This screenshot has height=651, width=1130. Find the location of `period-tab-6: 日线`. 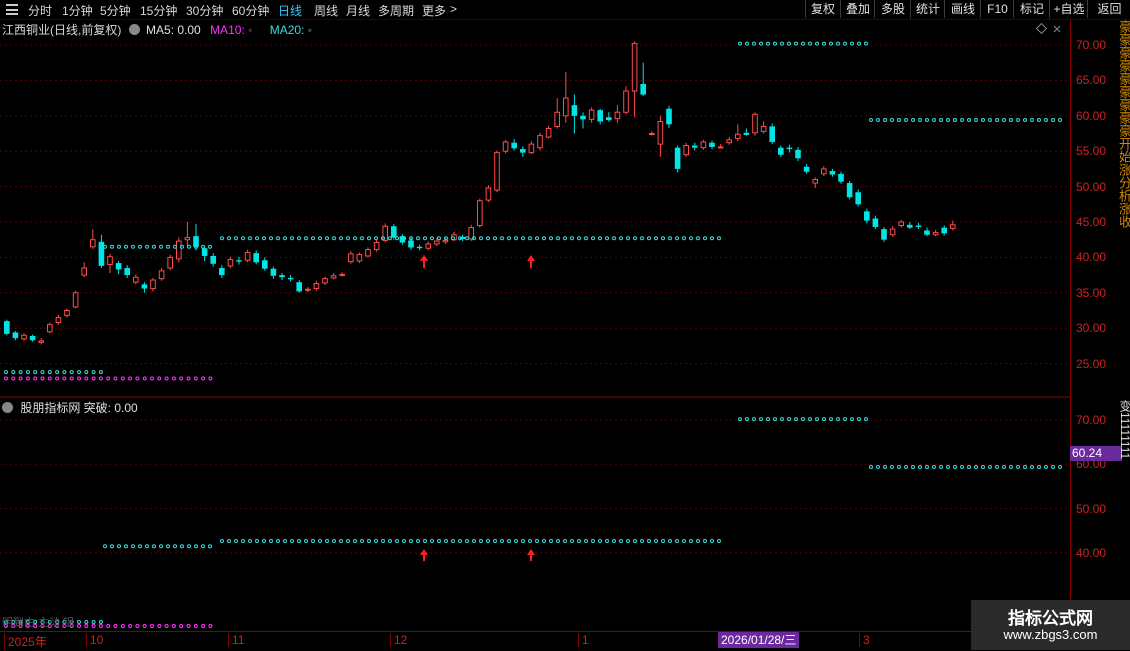

period-tab-6: 日线 is located at coordinates (290, 10).